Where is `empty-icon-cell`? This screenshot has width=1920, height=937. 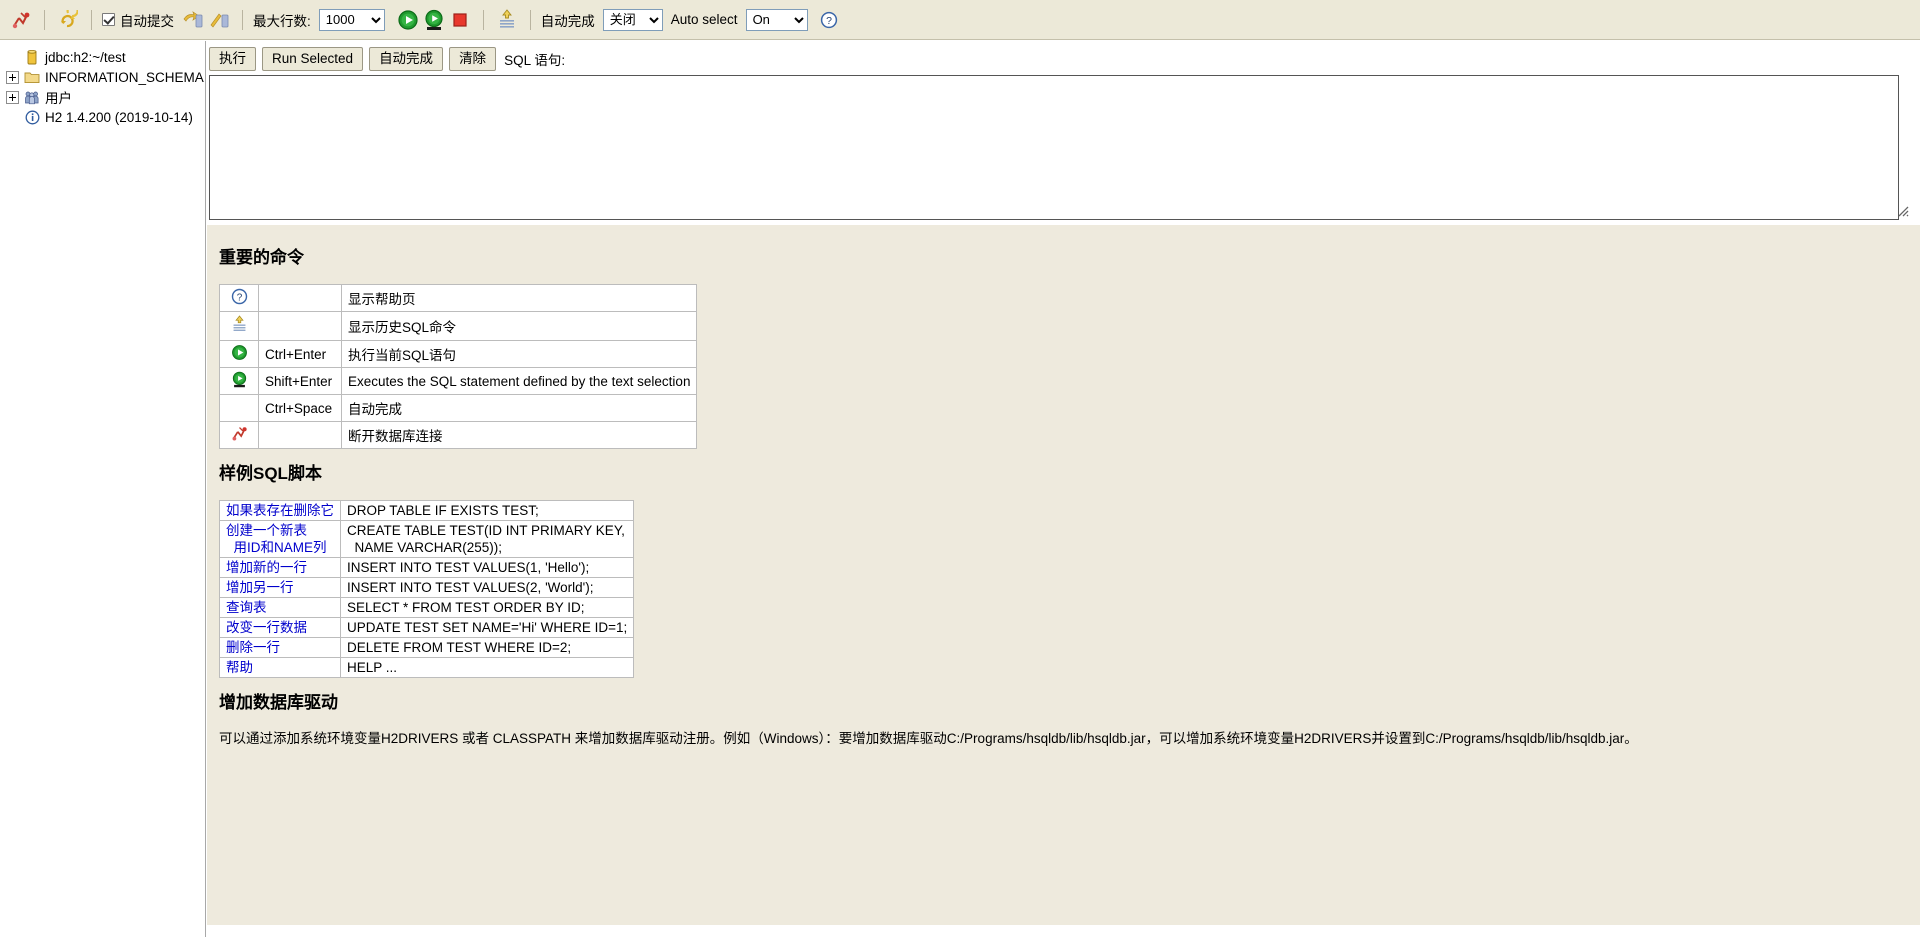 empty-icon-cell is located at coordinates (239, 408).